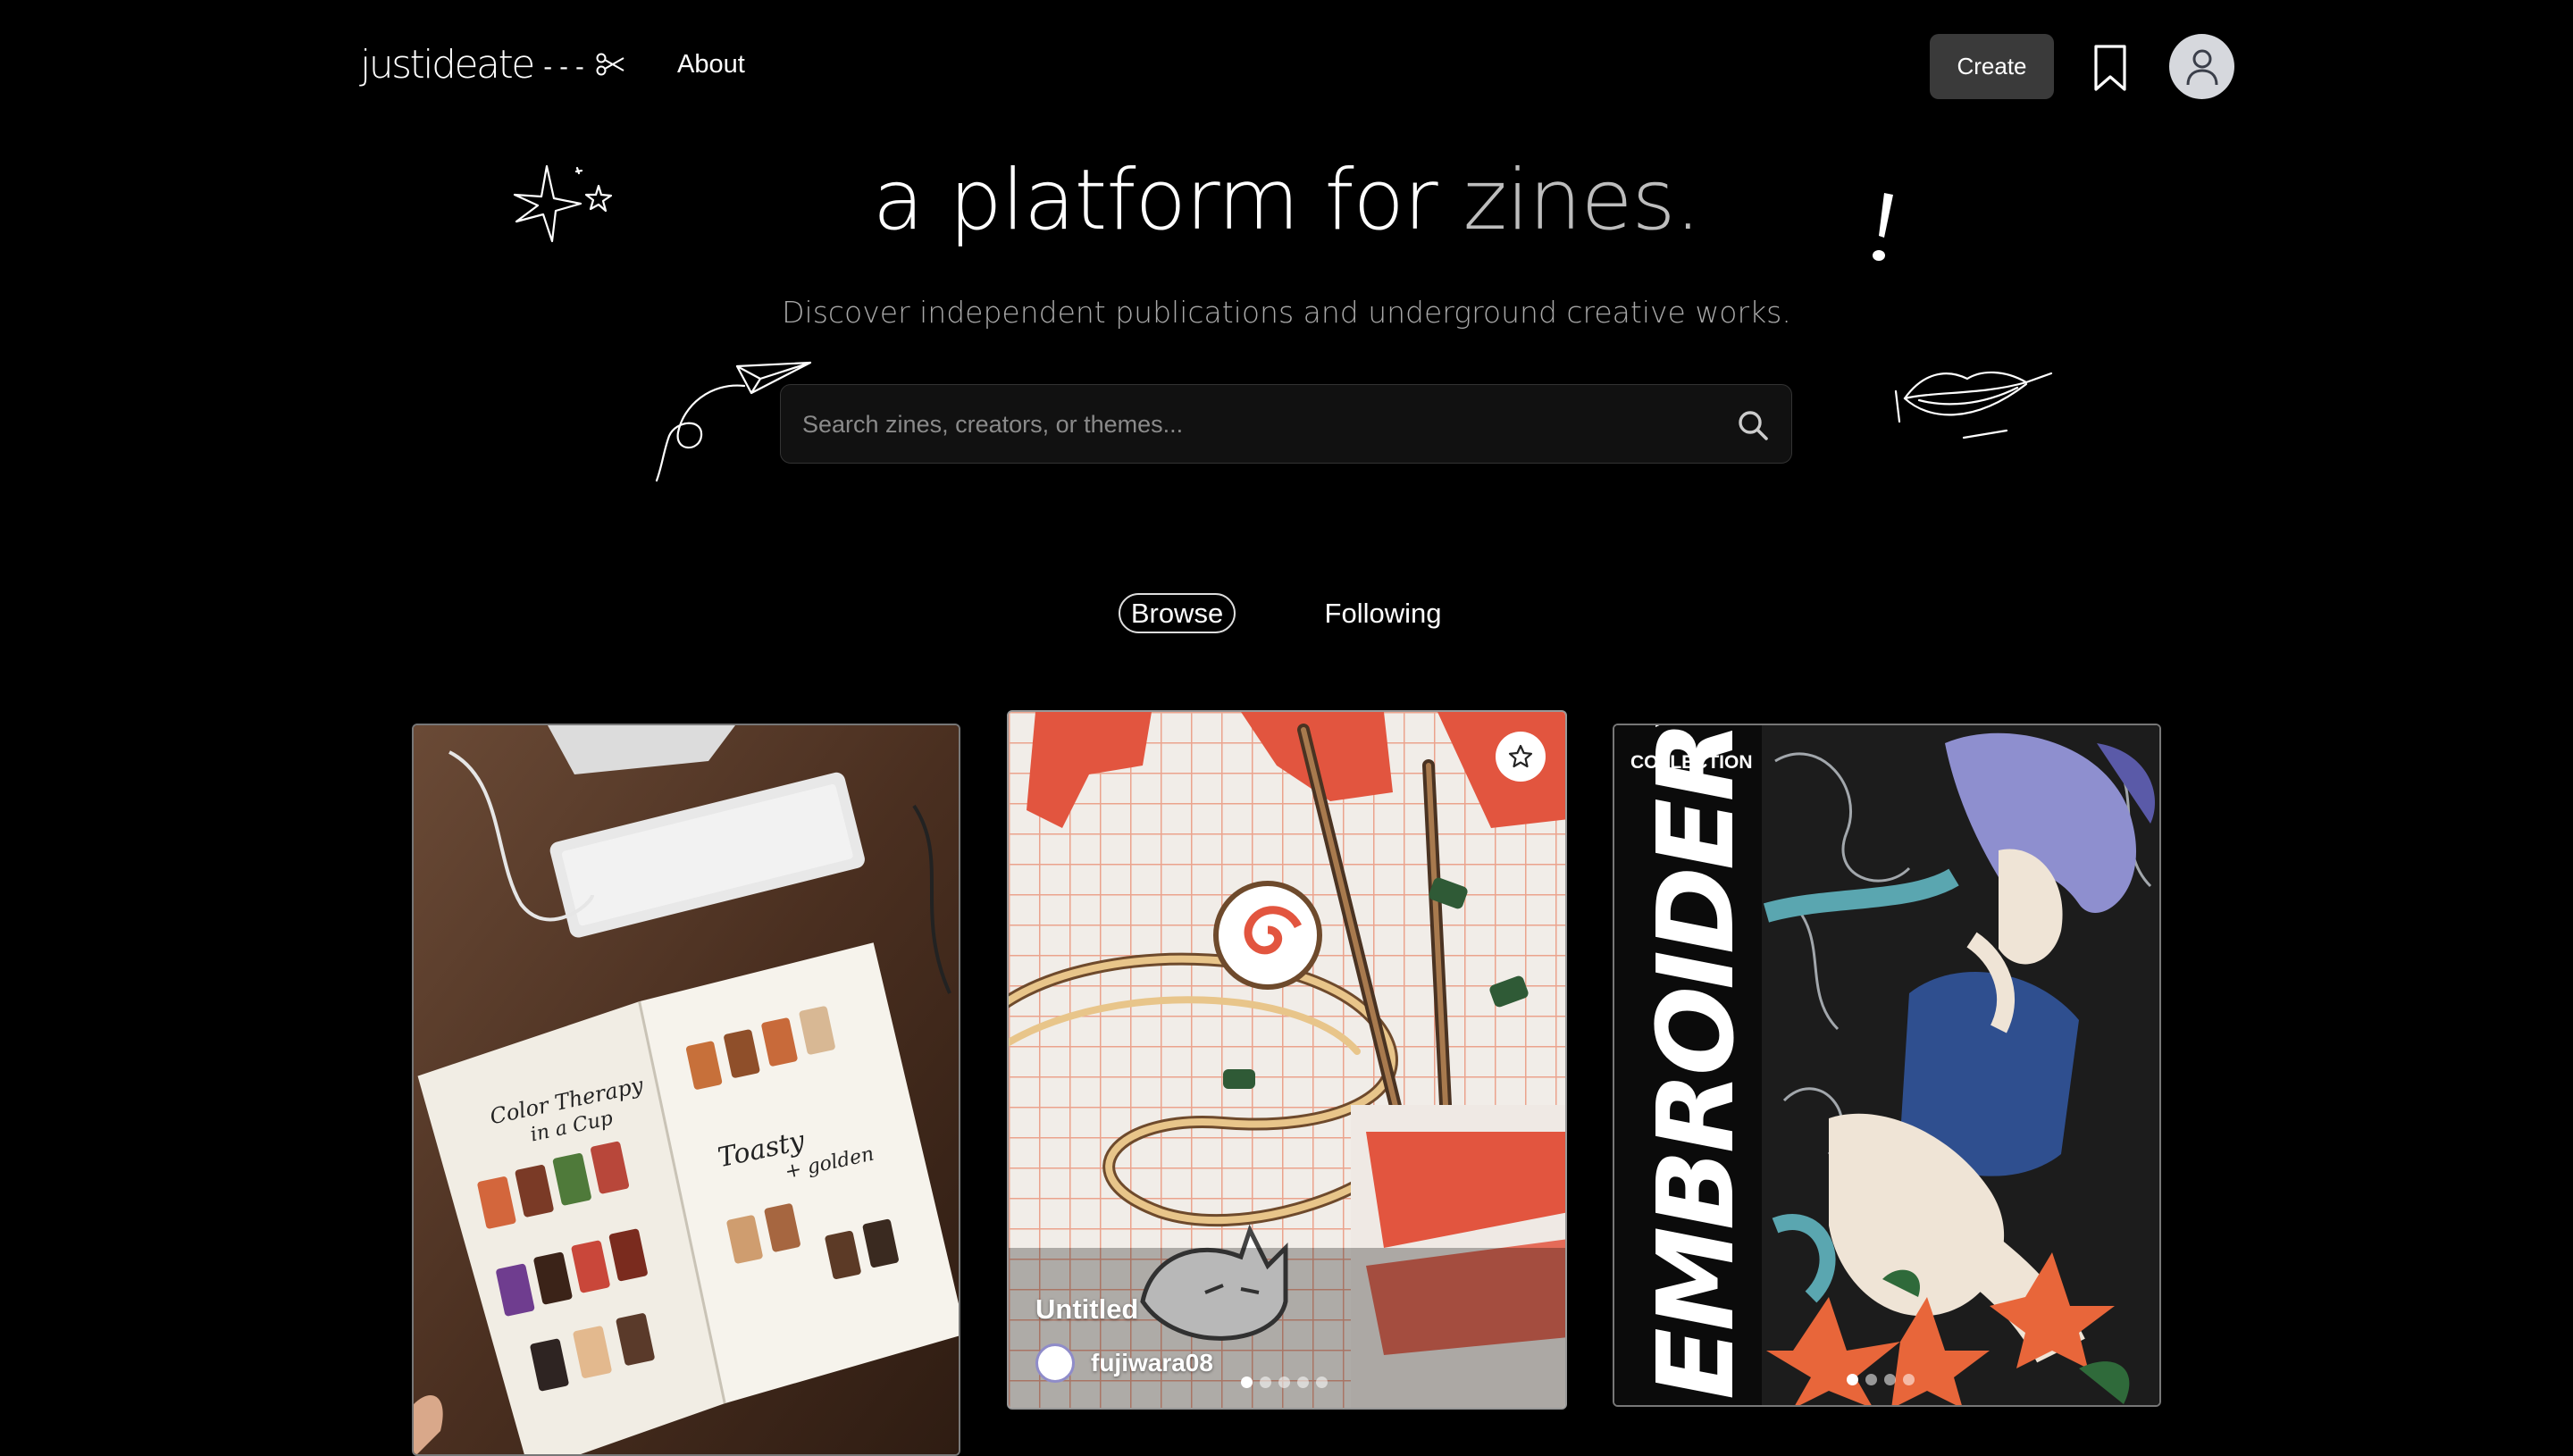 This screenshot has height=1456, width=2573. Describe the element at coordinates (1691, 762) in the screenshot. I see `collection-label: COLLECTION` at that location.